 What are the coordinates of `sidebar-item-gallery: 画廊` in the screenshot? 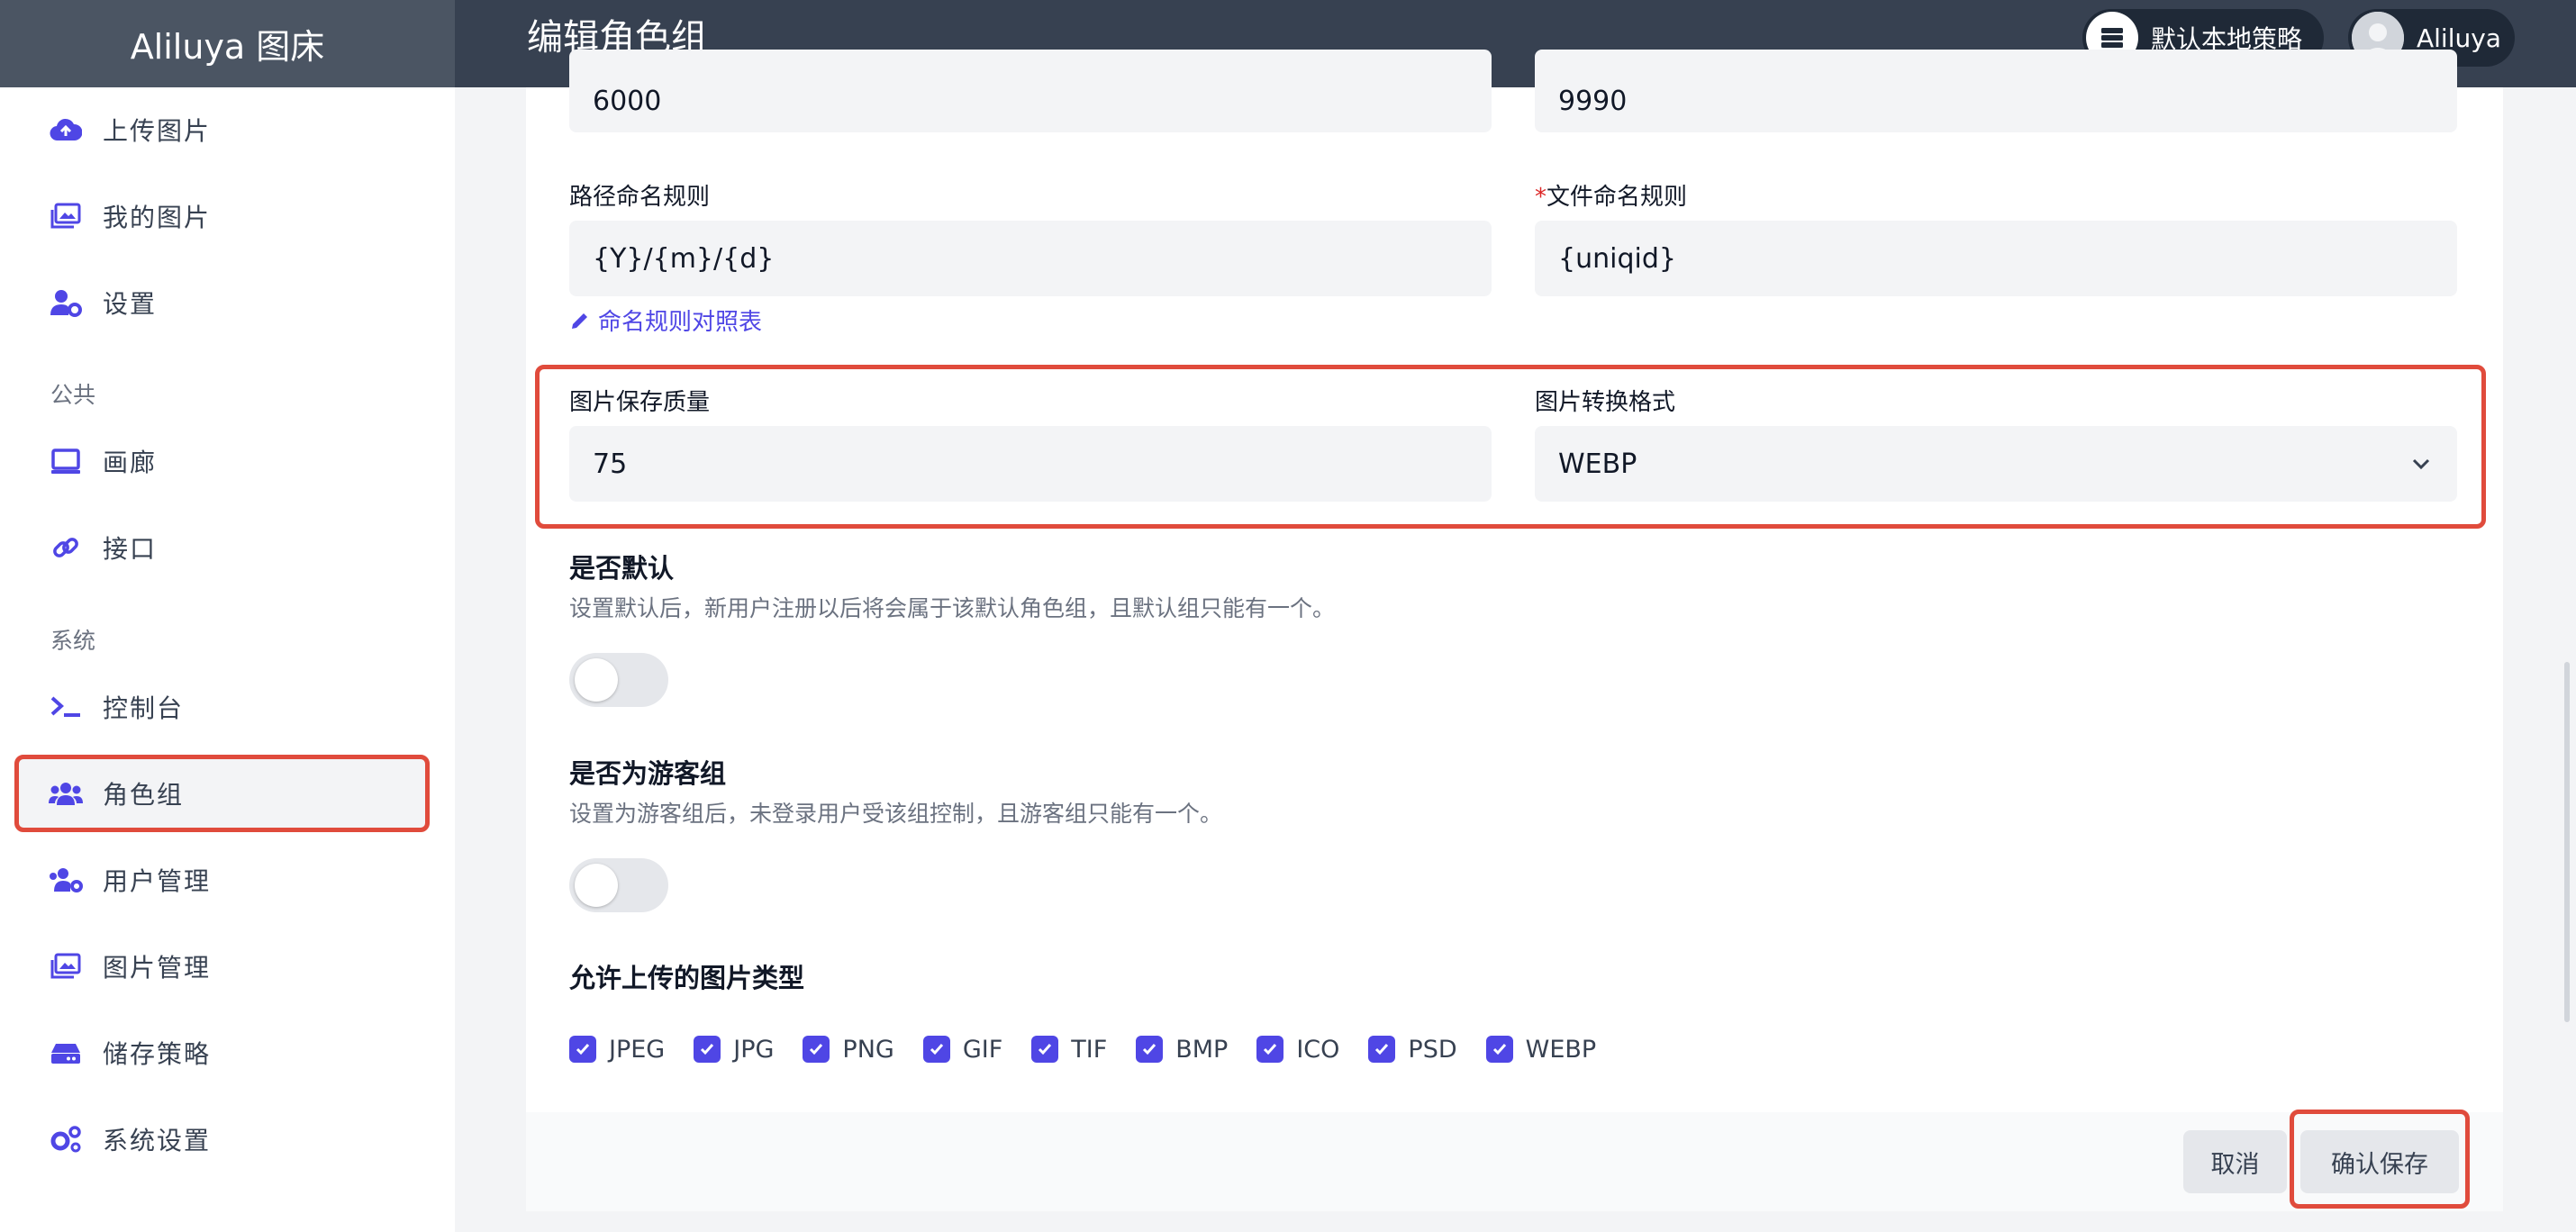 It's located at (227, 461).